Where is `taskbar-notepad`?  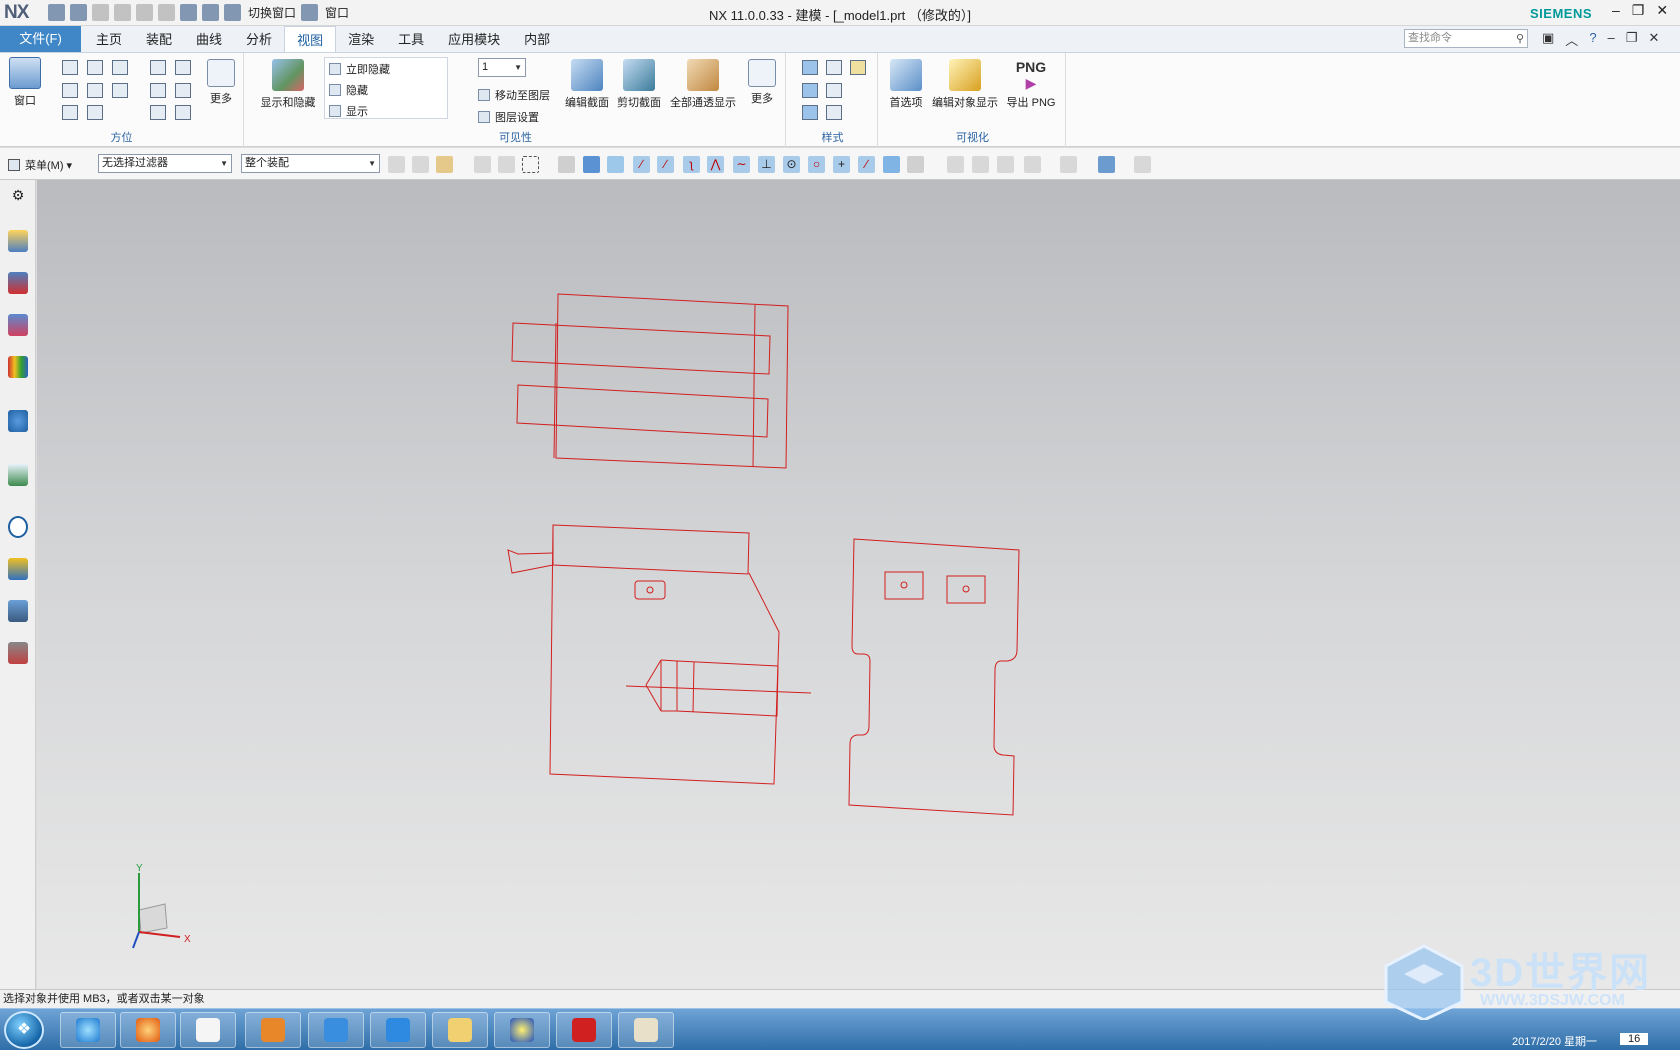
taskbar-notepad is located at coordinates (208, 1030).